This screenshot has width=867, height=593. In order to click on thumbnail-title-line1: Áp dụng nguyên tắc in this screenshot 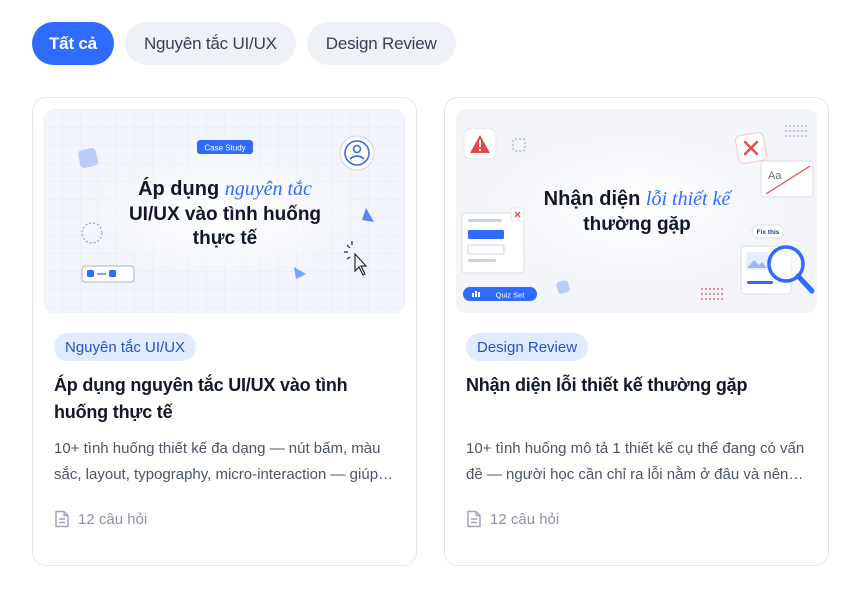, I will do `click(225, 188)`.